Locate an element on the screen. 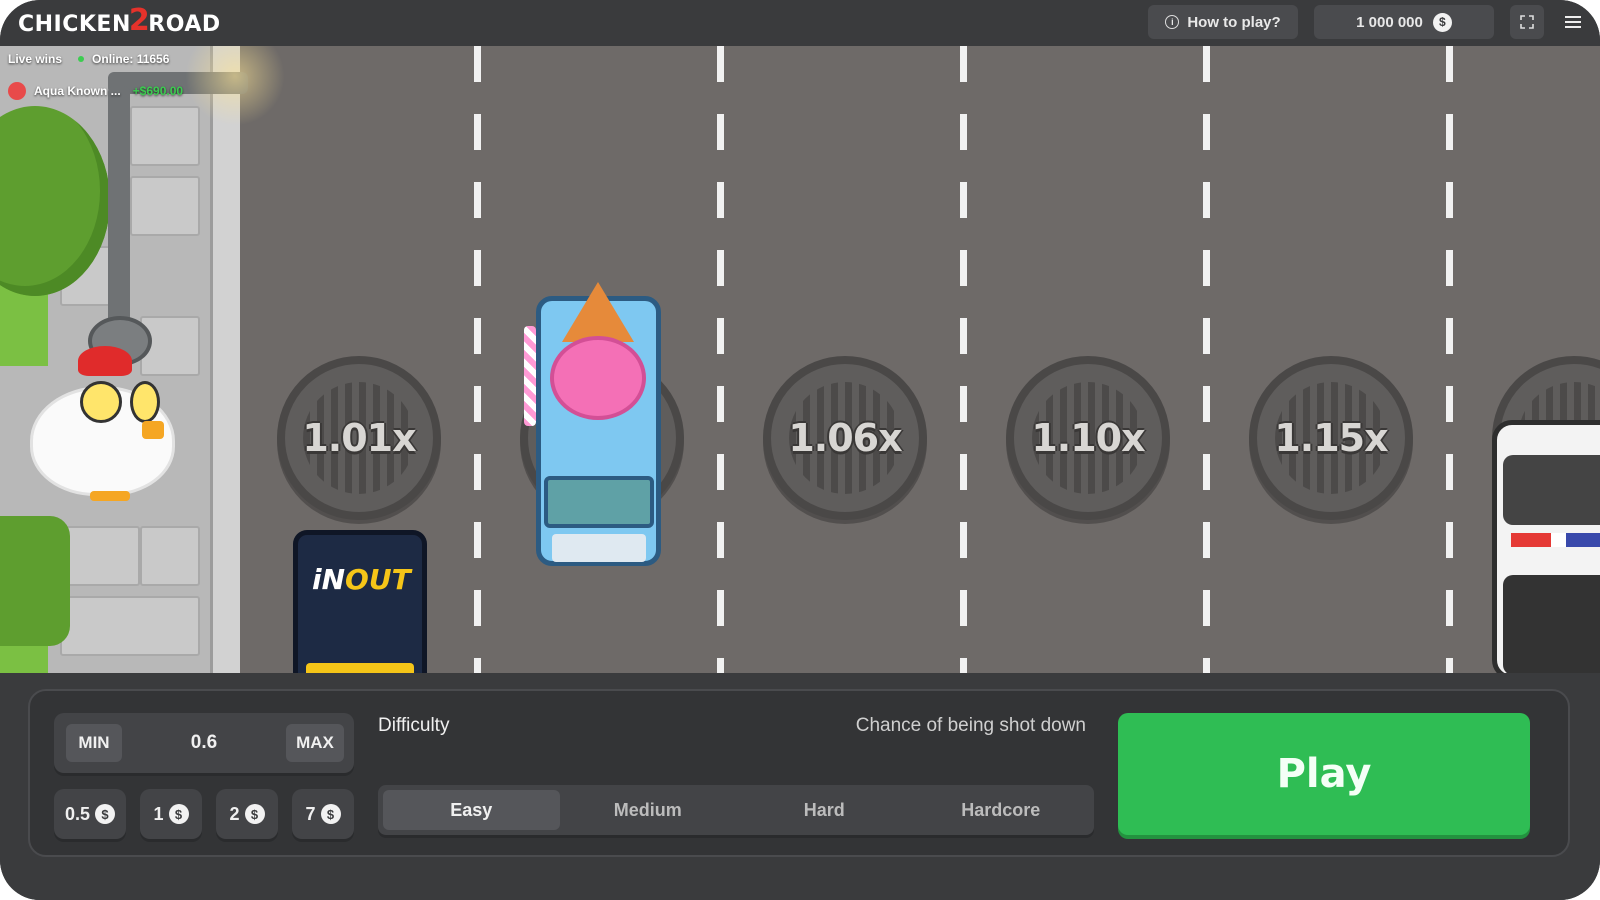  game-logo: CHICKEN 2 ROAD is located at coordinates (119, 20).